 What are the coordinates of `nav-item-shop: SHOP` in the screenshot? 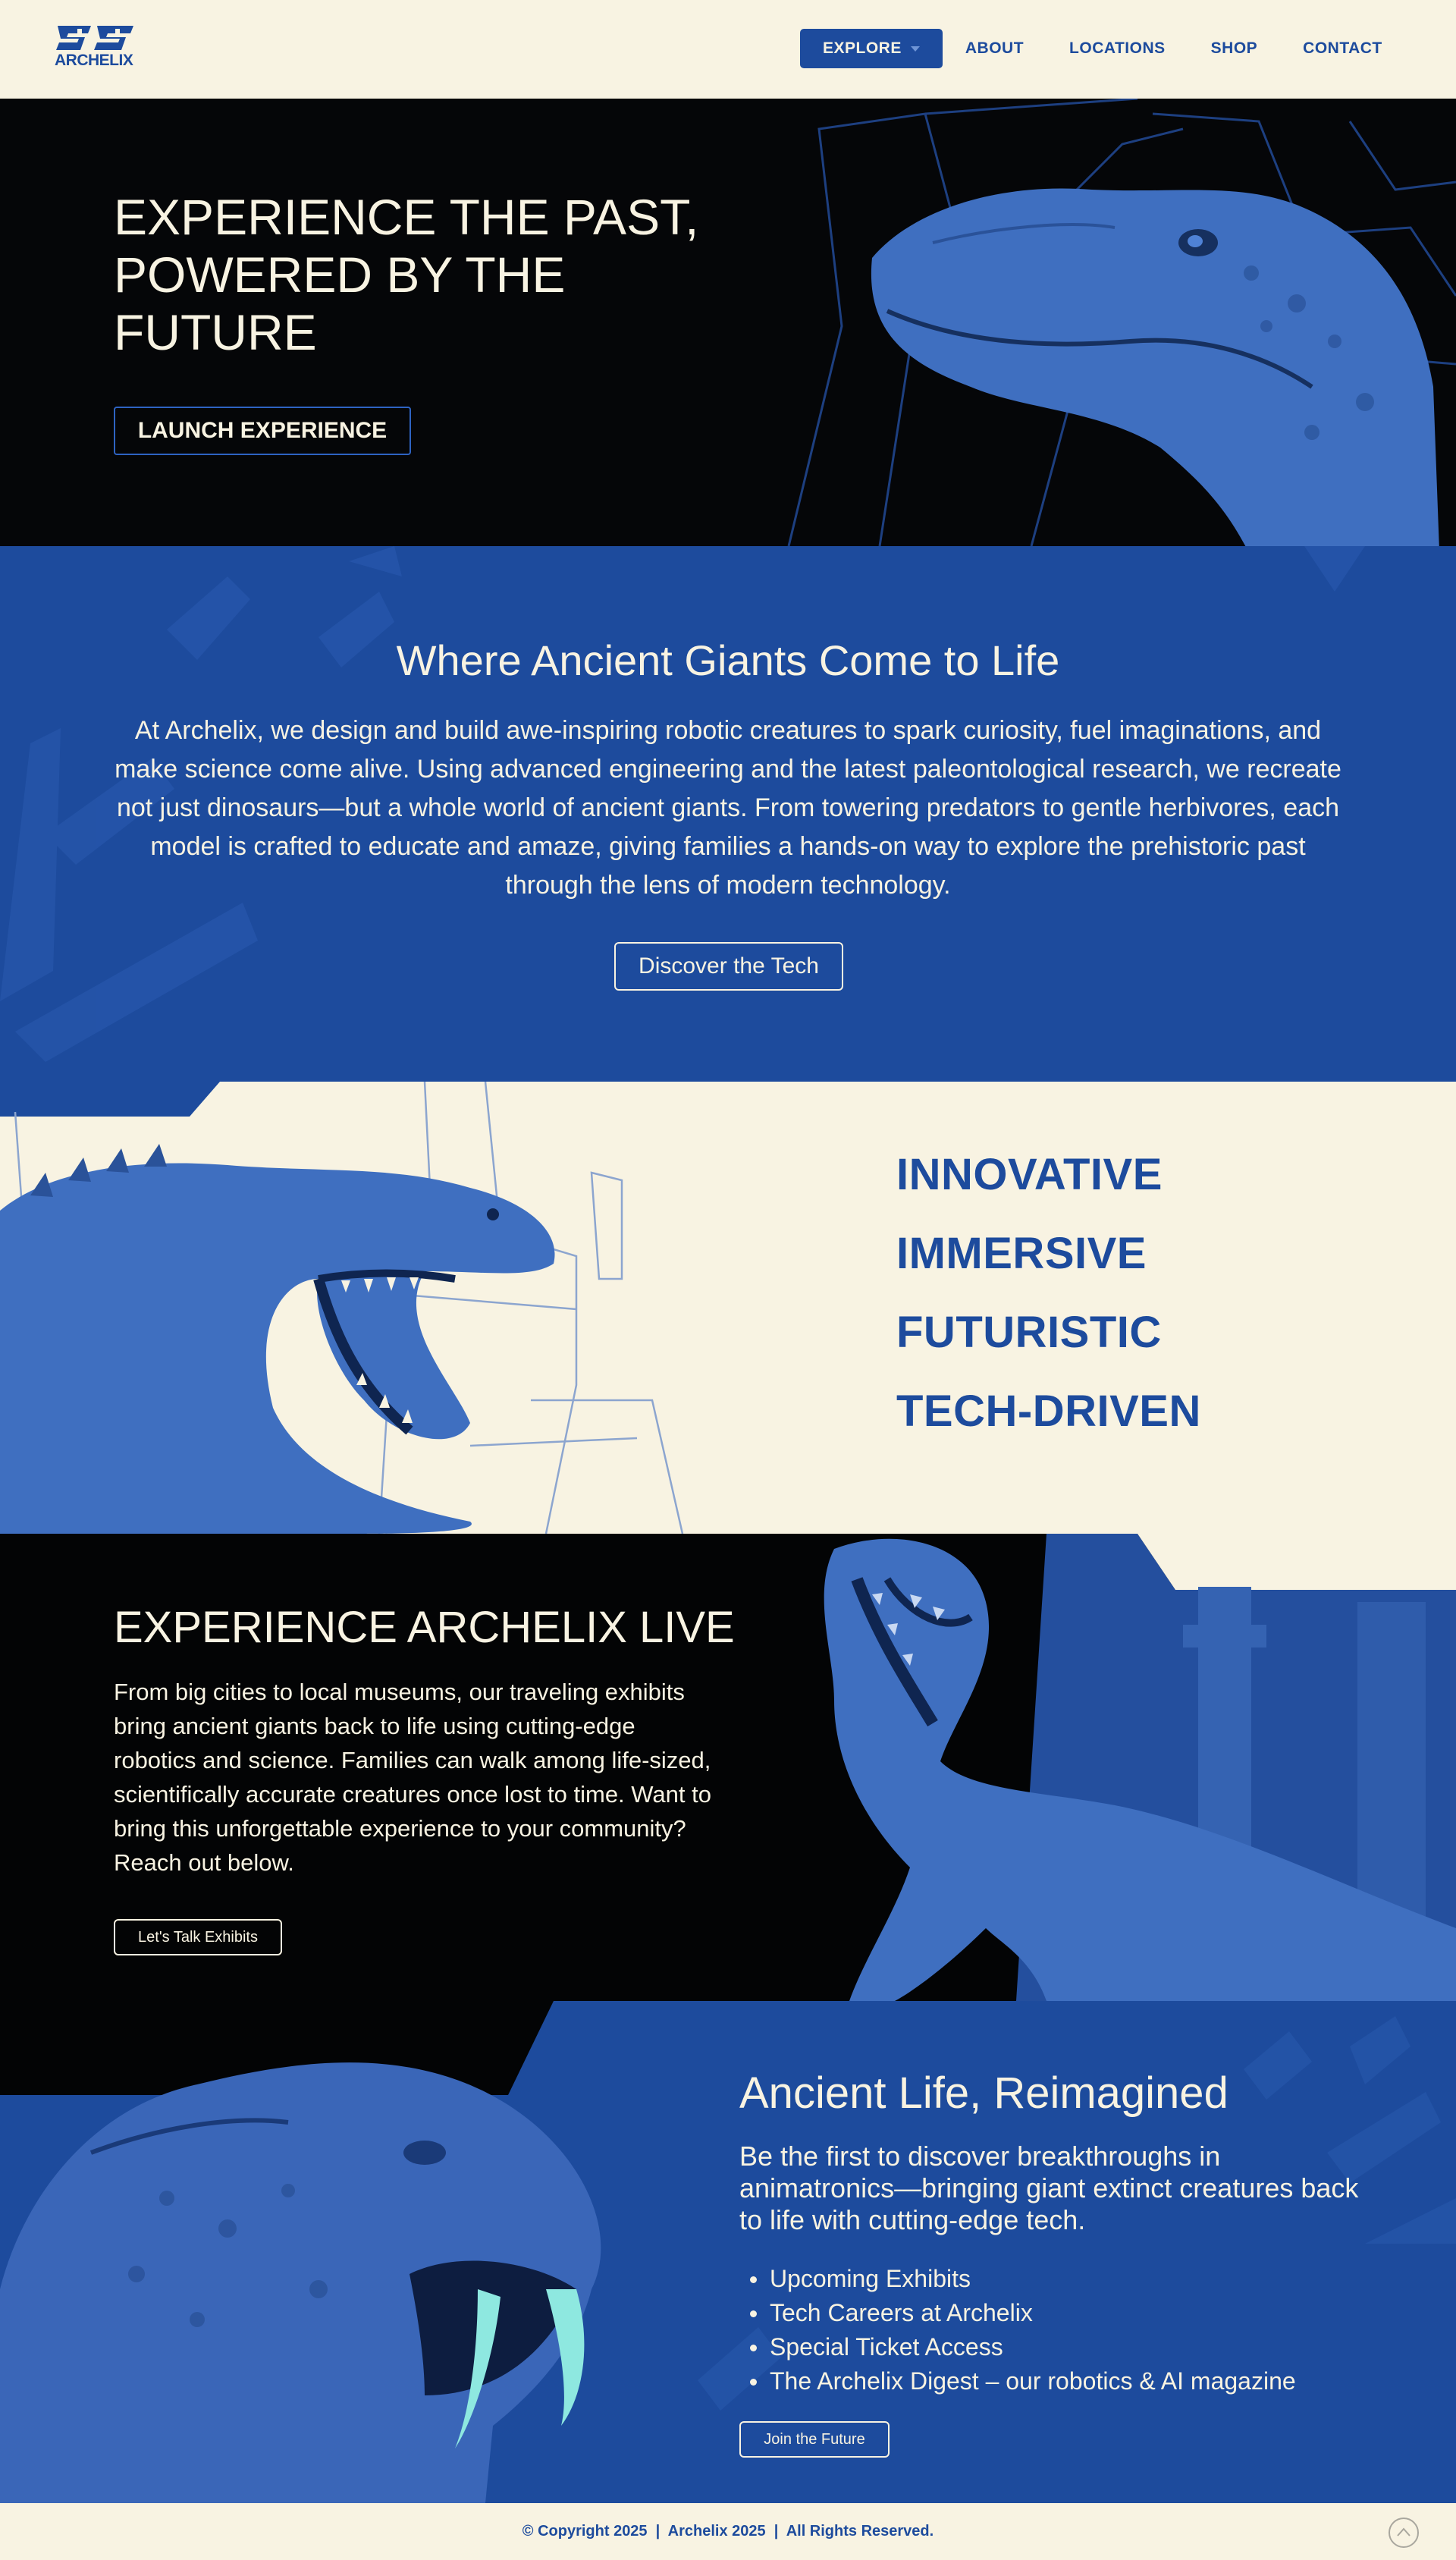 It's located at (1234, 48).